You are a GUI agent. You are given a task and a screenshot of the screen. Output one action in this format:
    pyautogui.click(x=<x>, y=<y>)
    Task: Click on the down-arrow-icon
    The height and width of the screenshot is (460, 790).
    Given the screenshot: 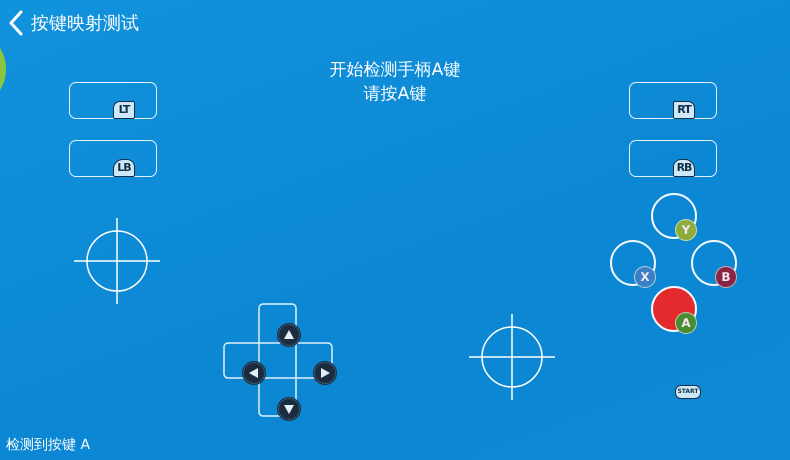 What is the action you would take?
    pyautogui.click(x=289, y=409)
    